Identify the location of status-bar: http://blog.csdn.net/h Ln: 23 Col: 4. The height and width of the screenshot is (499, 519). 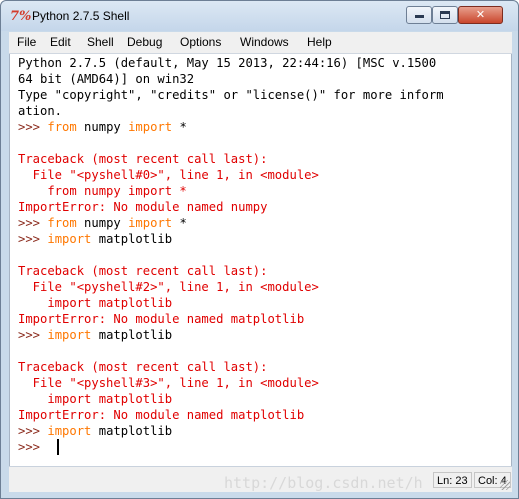
(260, 479).